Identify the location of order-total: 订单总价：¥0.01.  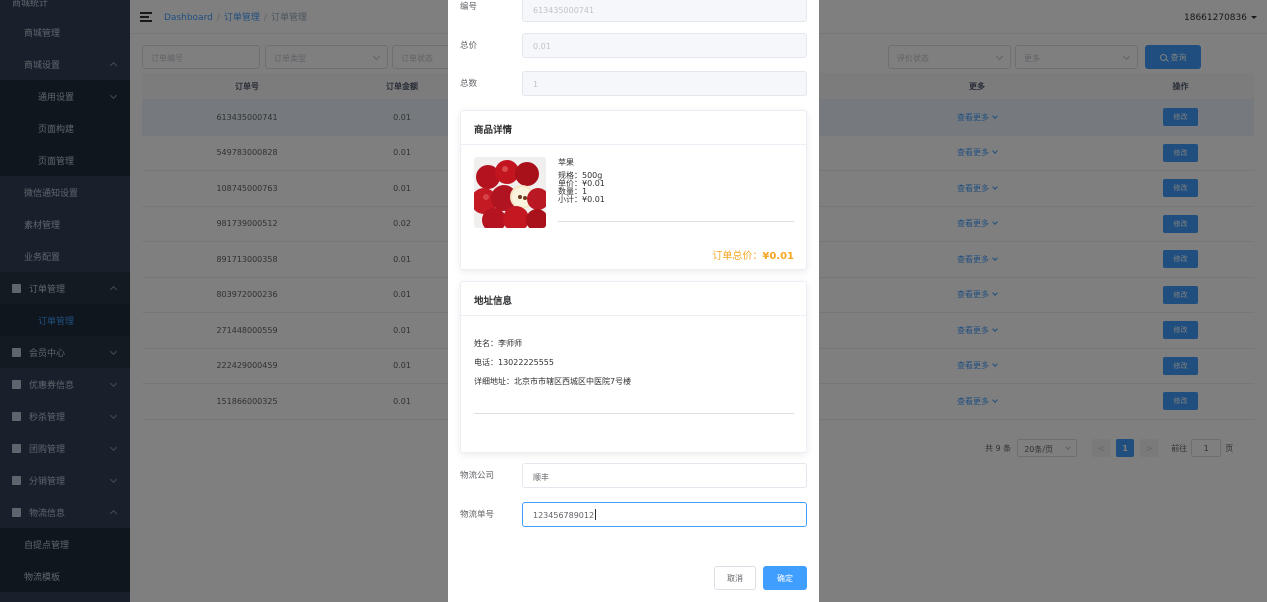
(753, 256).